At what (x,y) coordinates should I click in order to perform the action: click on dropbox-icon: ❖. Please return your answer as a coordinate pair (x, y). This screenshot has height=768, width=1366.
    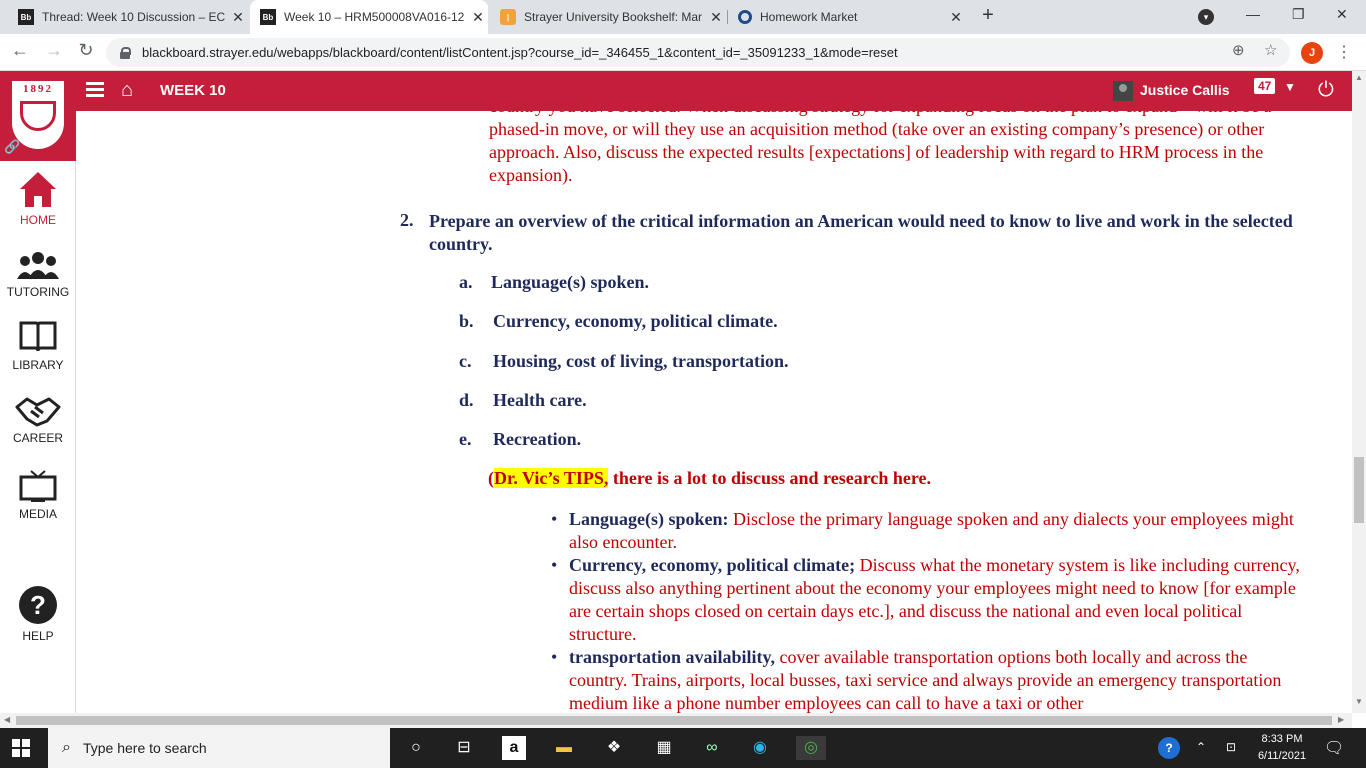
    Looking at the image, I should click on (614, 748).